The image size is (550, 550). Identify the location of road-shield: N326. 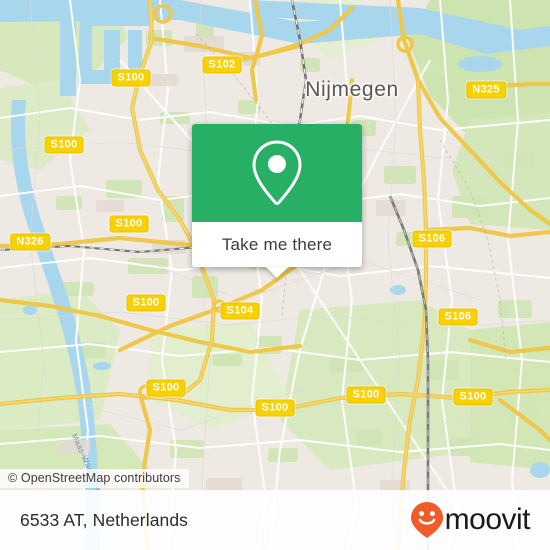
(30, 242).